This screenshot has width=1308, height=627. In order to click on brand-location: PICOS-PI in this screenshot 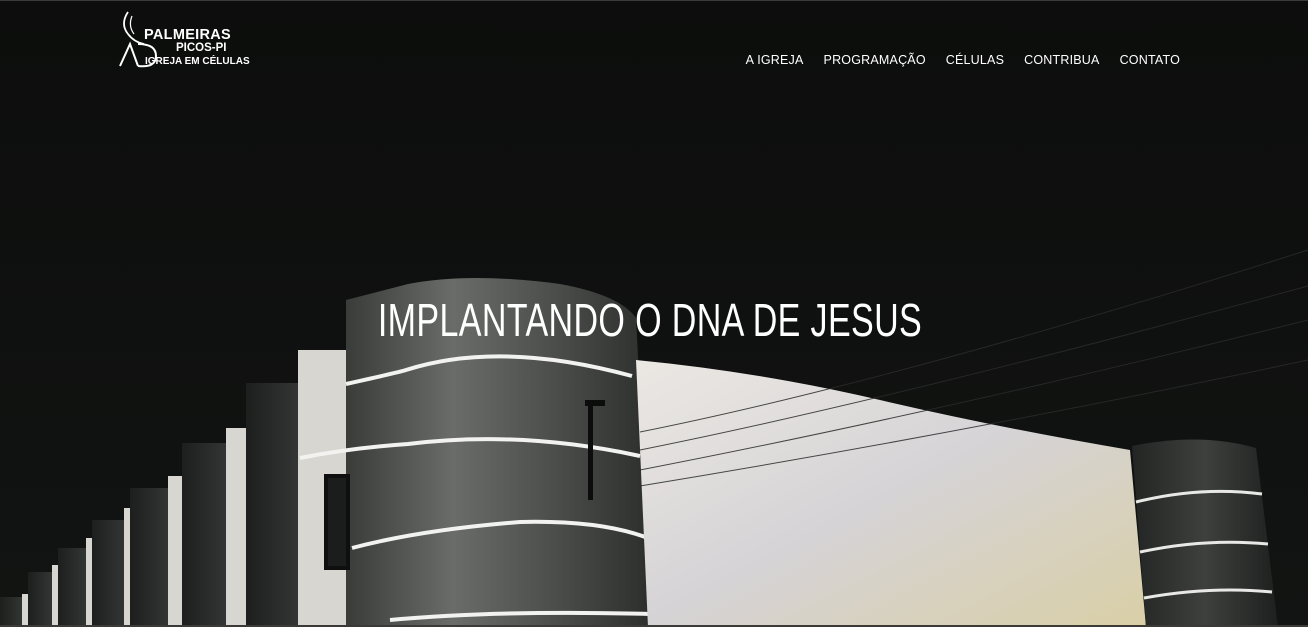, I will do `click(201, 48)`.